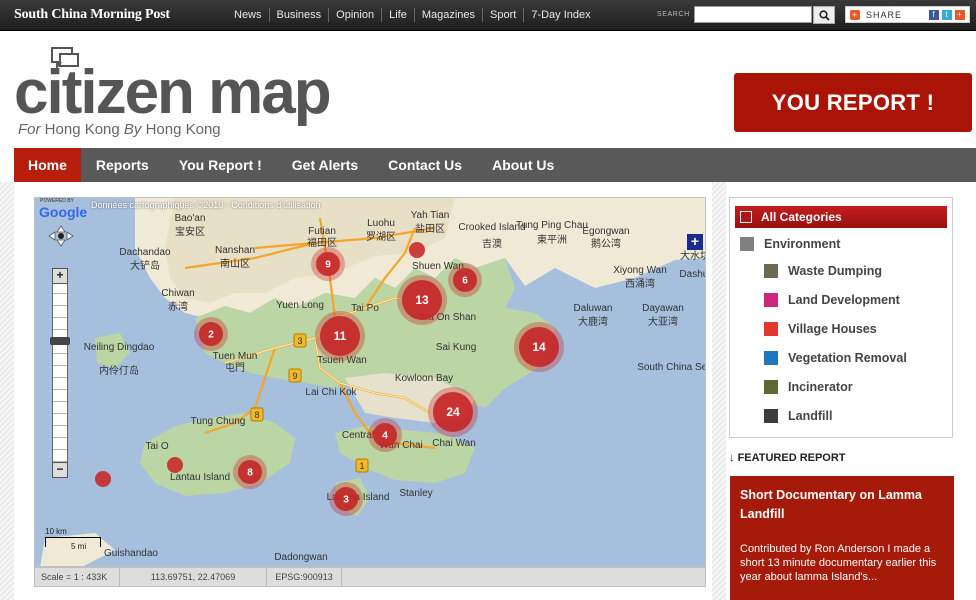 This screenshot has height=600, width=976. I want to click on map-place-label: 屯門, so click(235, 367).